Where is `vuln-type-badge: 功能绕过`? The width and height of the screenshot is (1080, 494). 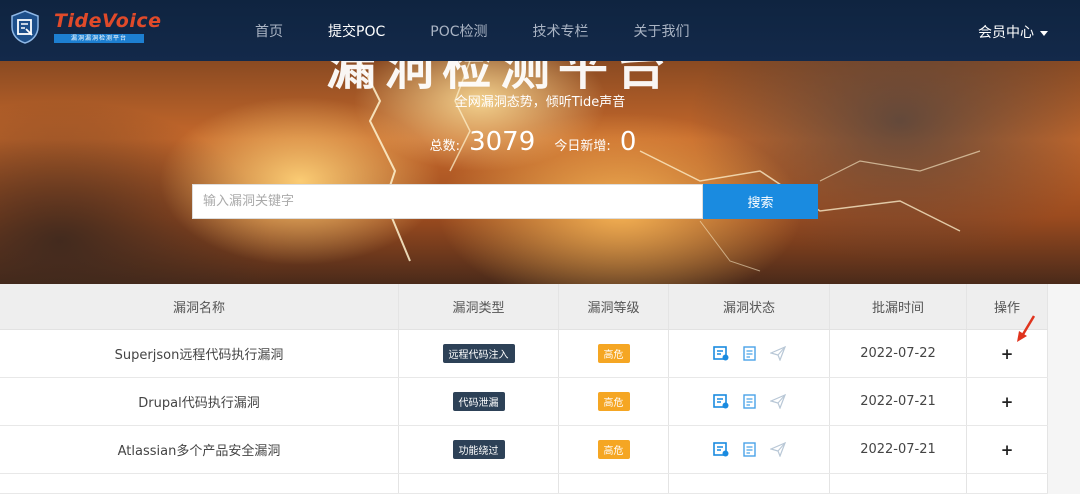
vuln-type-badge: 功能绕过 is located at coordinates (478, 449).